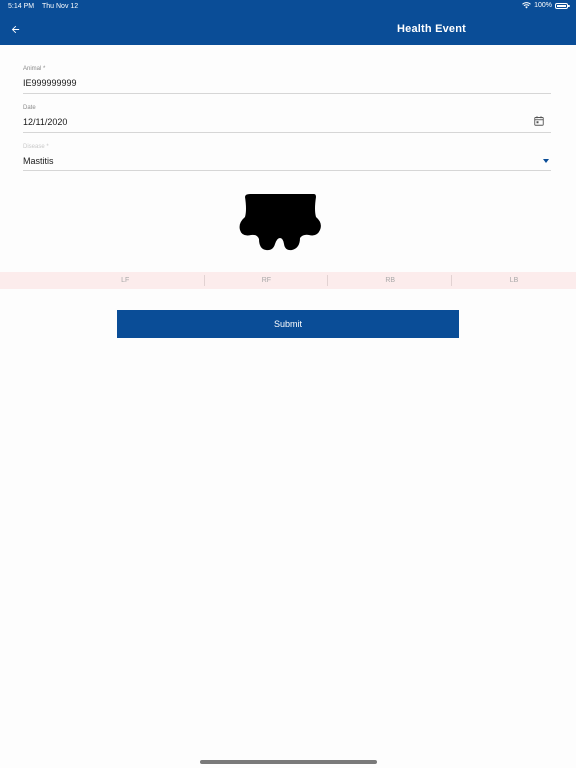 The width and height of the screenshot is (576, 768). I want to click on disease-label: Disease *, so click(36, 147).